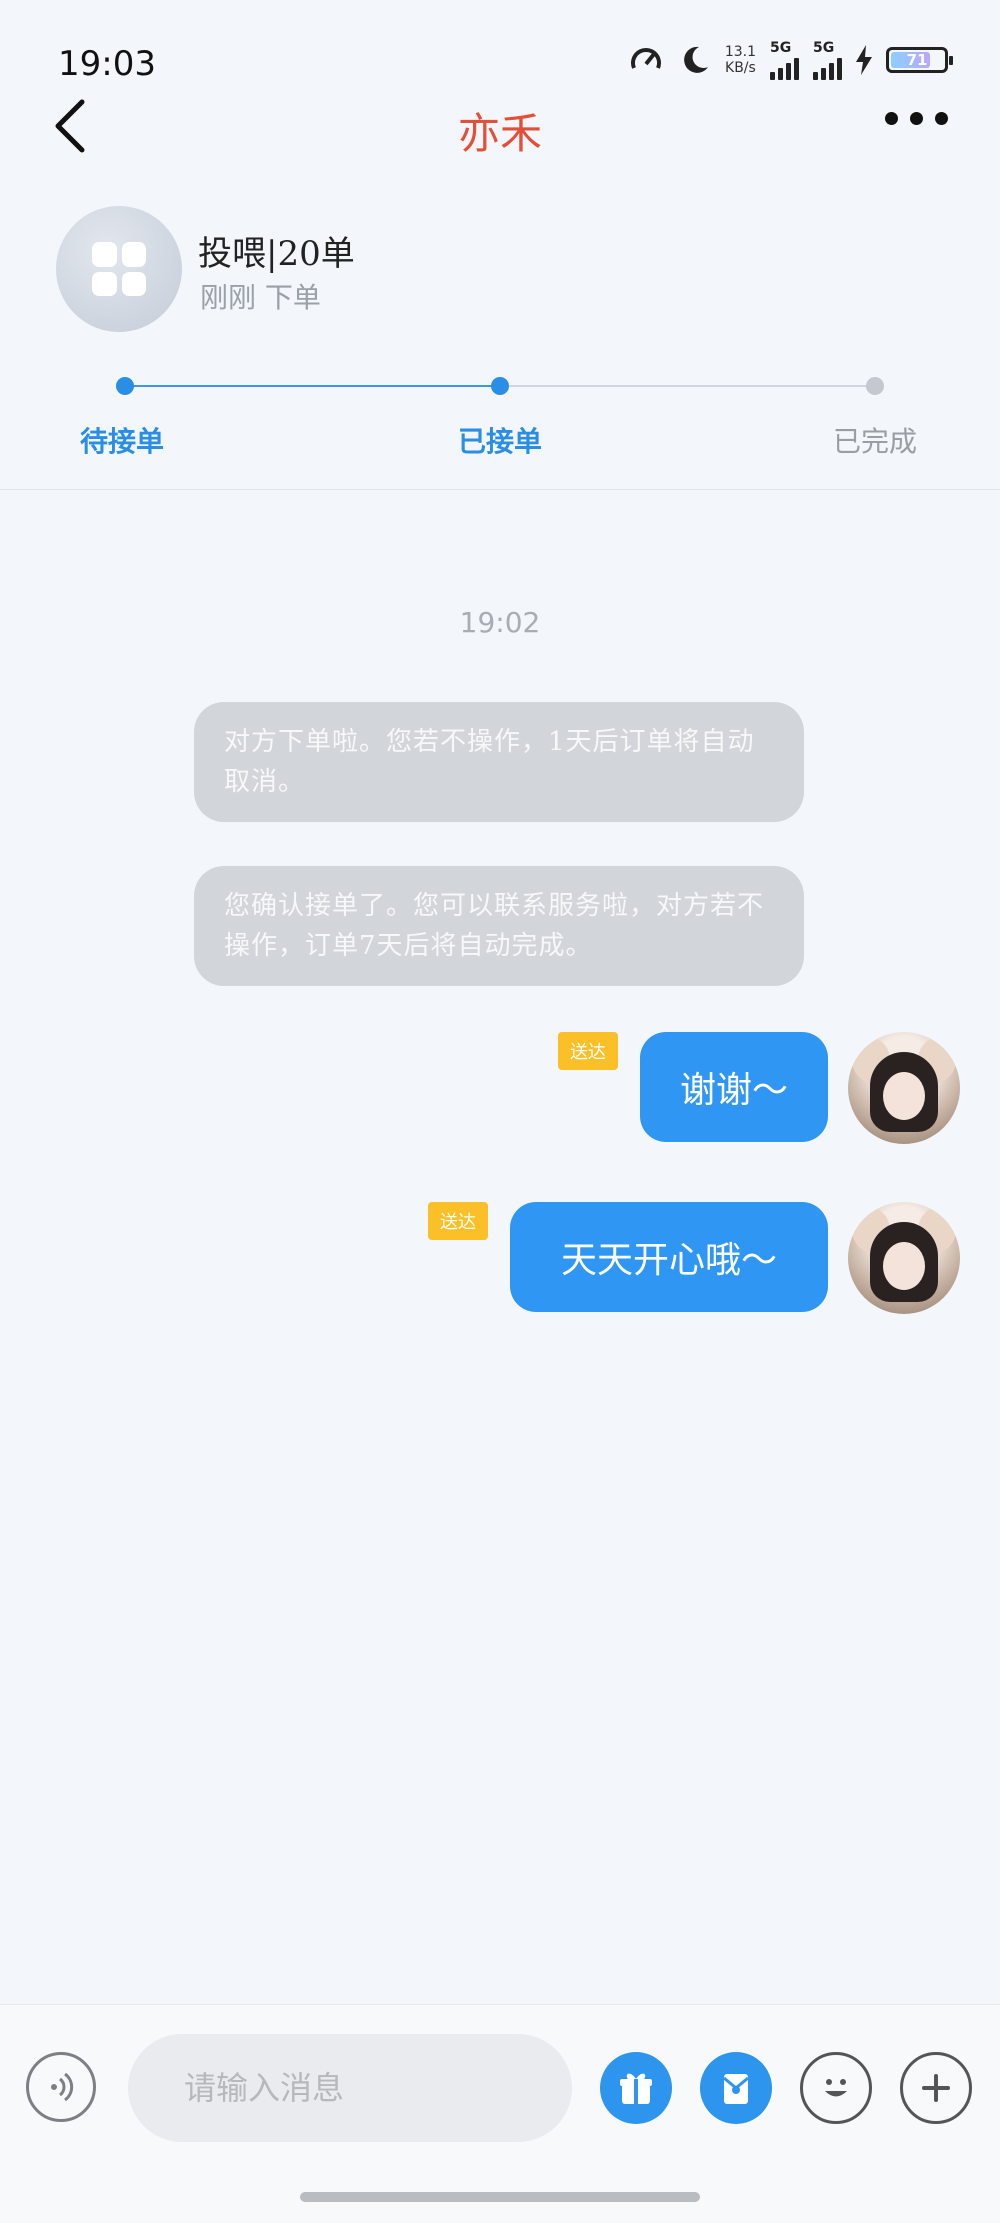 Image resolution: width=1000 pixels, height=2223 pixels. I want to click on signal-1: 5G, so click(784, 60).